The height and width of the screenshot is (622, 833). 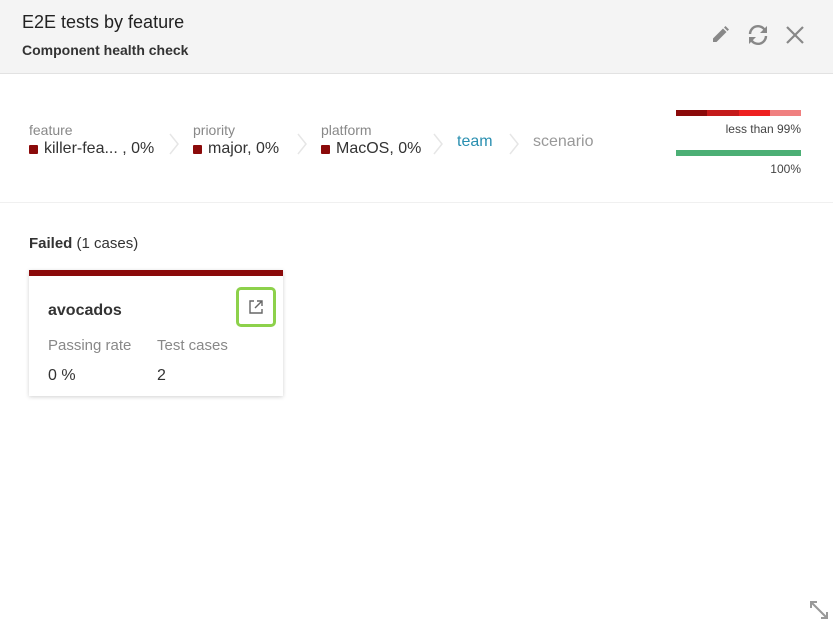 What do you see at coordinates (62, 375) in the screenshot?
I see `passing-rate-value: 0 %` at bounding box center [62, 375].